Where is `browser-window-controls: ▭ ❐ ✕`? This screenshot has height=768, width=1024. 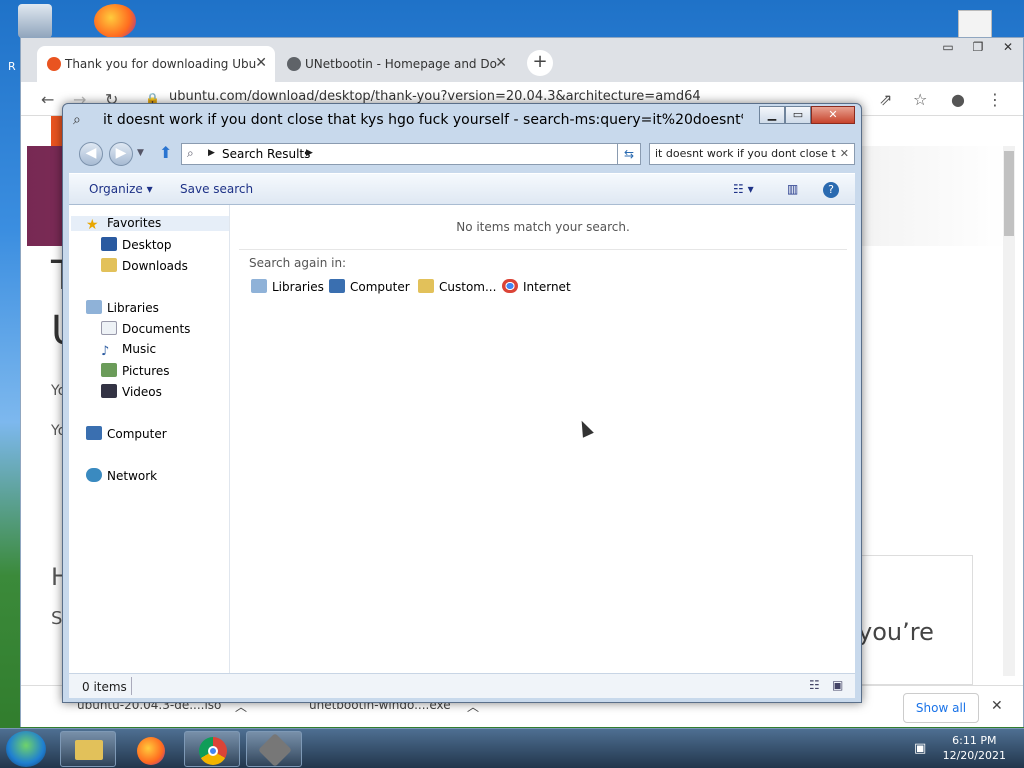
browser-window-controls: ▭ ❐ ✕ is located at coordinates (978, 48).